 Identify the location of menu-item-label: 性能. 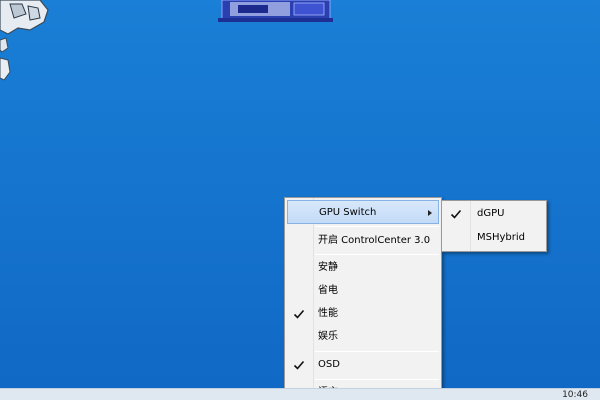
(328, 313).